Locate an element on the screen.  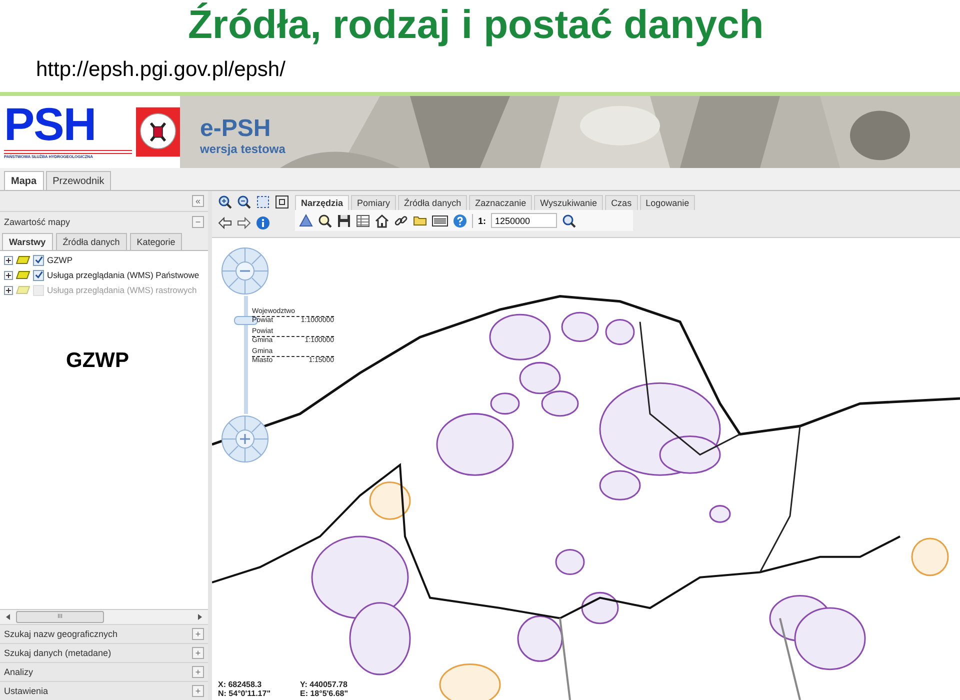
save-icon is located at coordinates (344, 221).